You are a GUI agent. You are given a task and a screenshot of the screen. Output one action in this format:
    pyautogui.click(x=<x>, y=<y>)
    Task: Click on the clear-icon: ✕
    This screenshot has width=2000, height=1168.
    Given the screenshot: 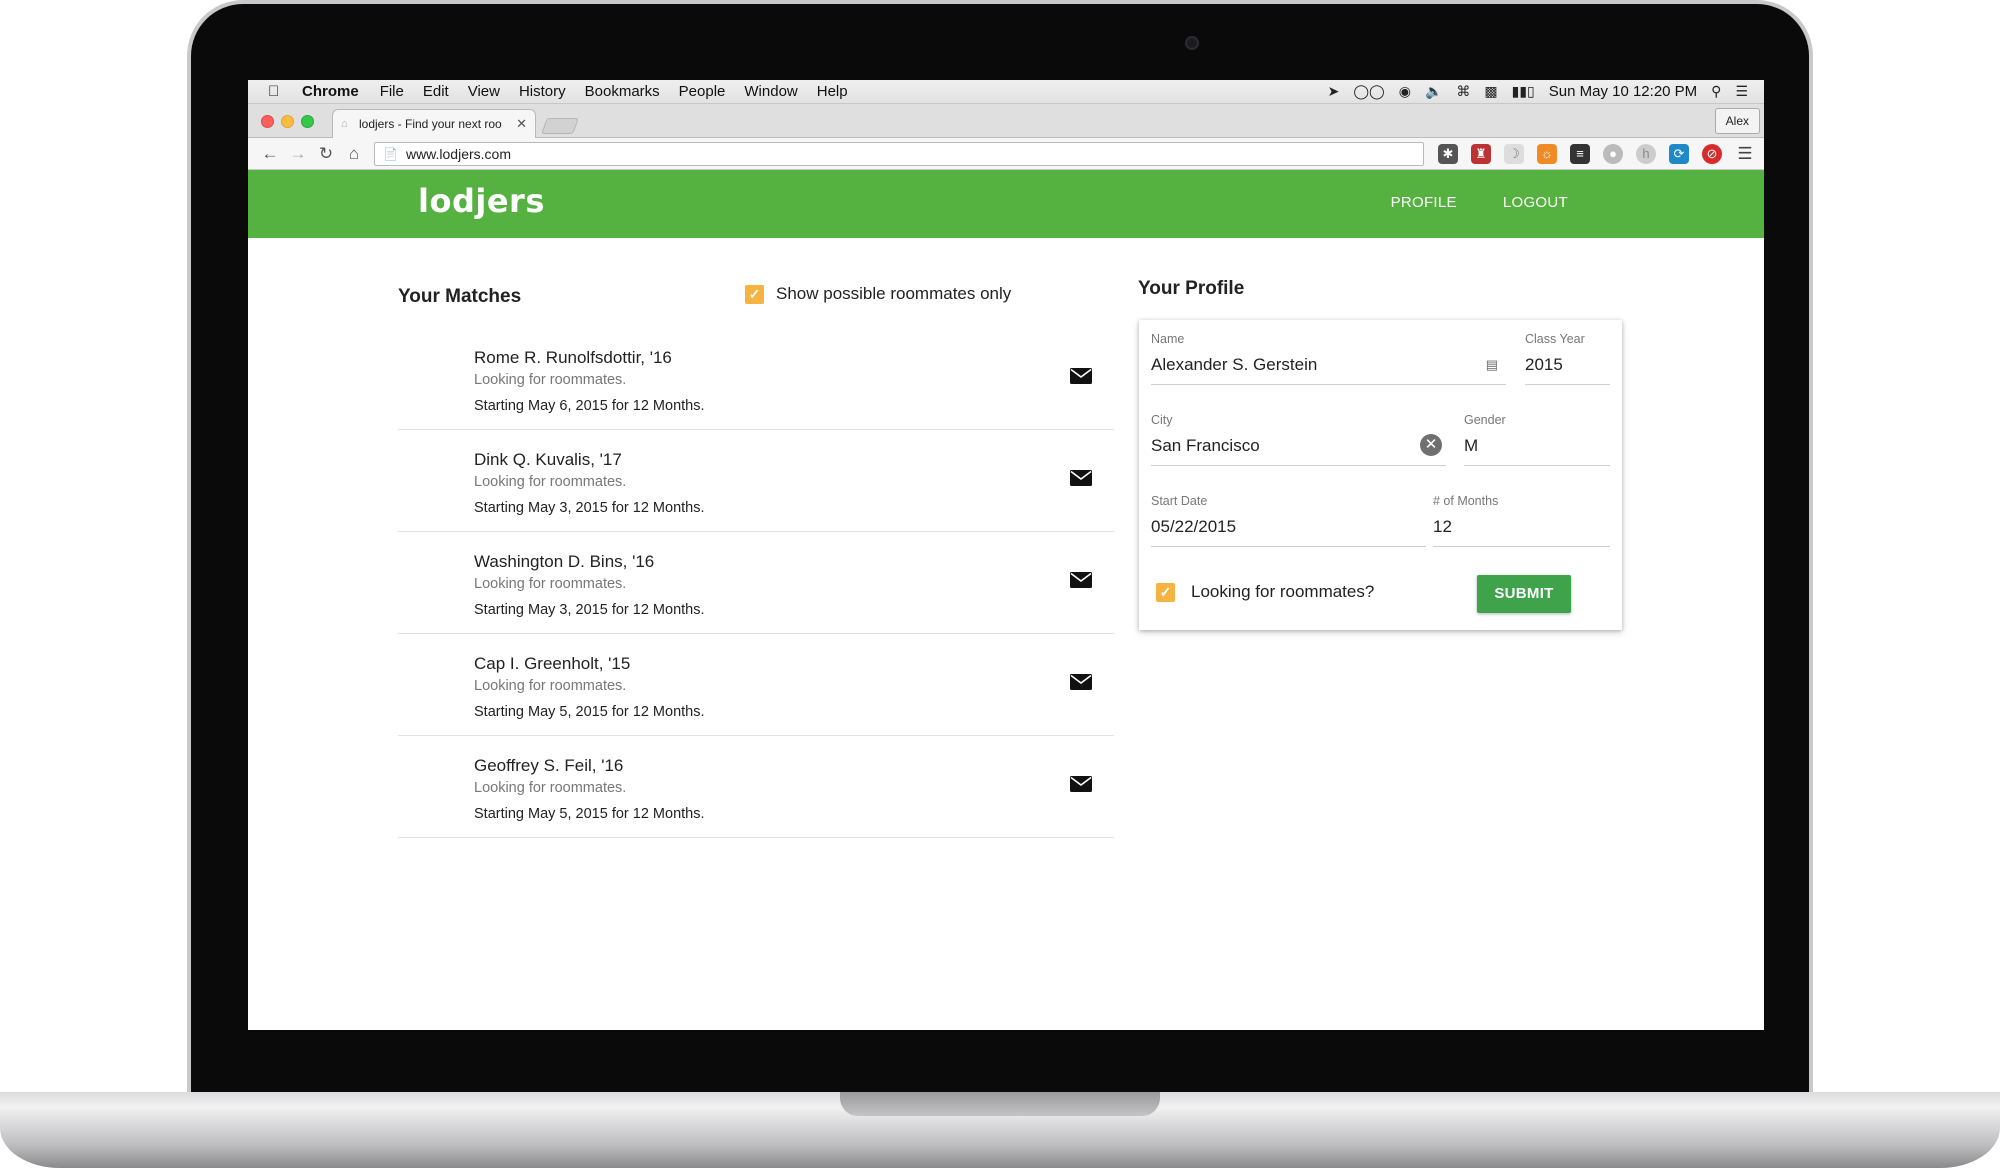 What is the action you would take?
    pyautogui.click(x=1431, y=445)
    